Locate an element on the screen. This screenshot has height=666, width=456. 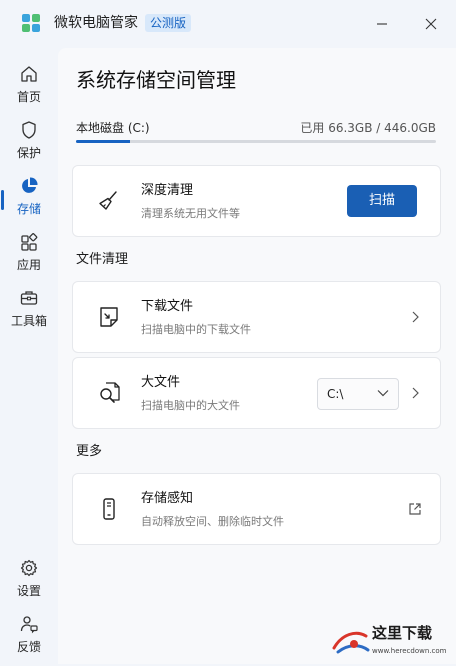
app-title: 微软电脑管家 is located at coordinates (96, 23).